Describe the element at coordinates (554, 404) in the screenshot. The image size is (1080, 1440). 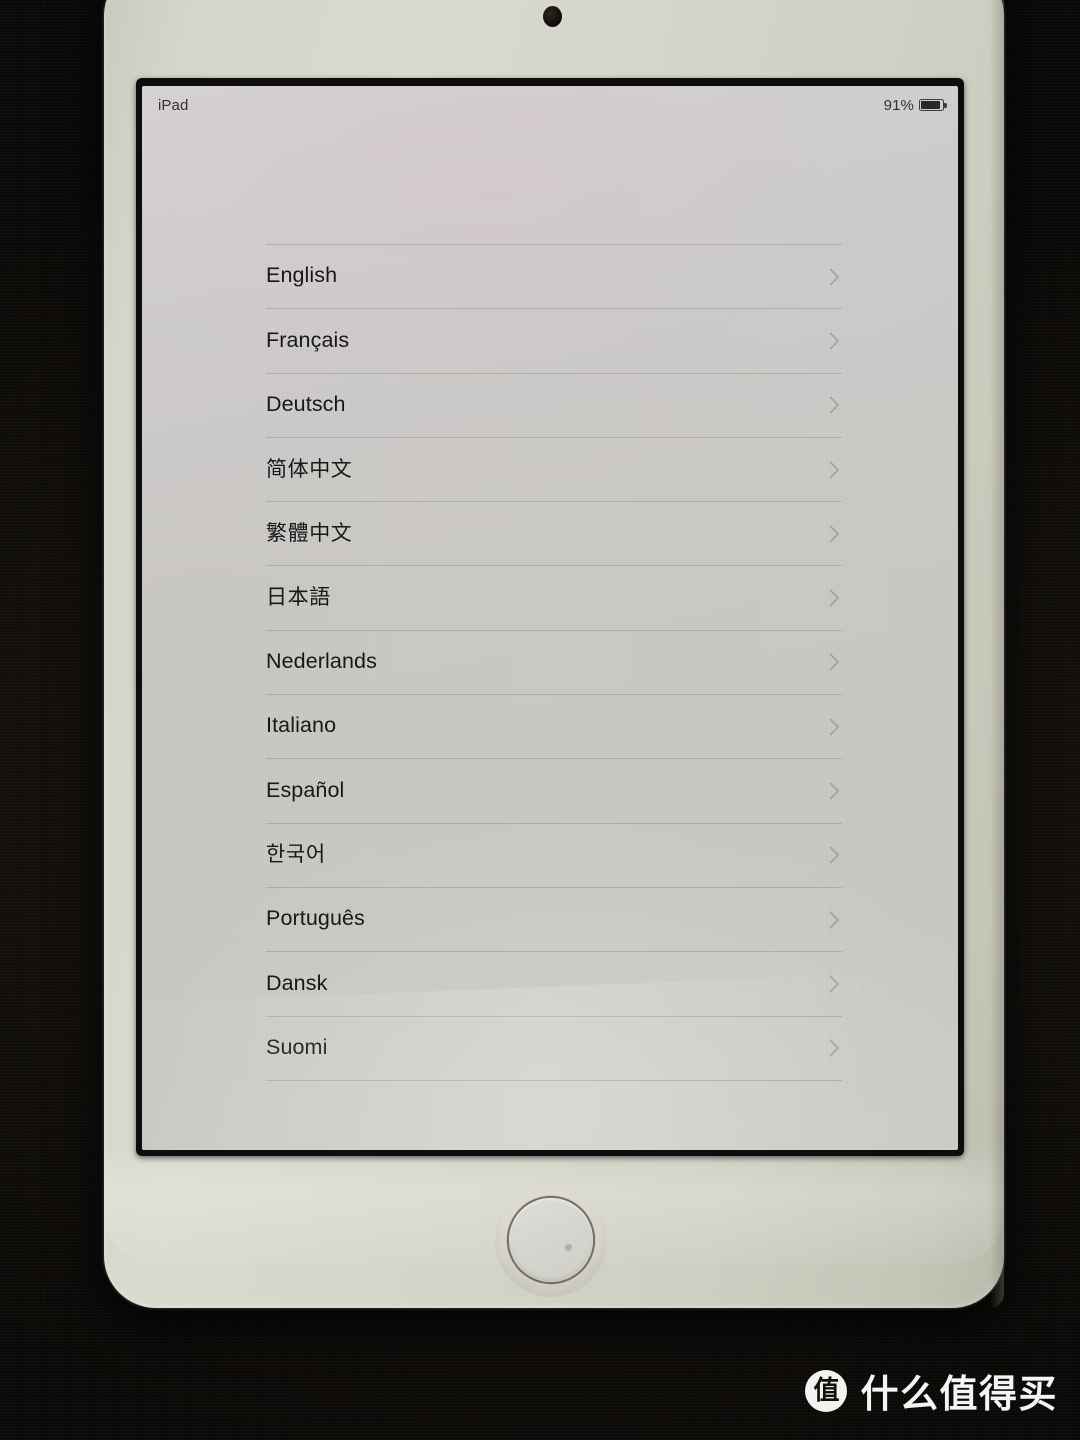
I see `language-row: Deutsch` at that location.